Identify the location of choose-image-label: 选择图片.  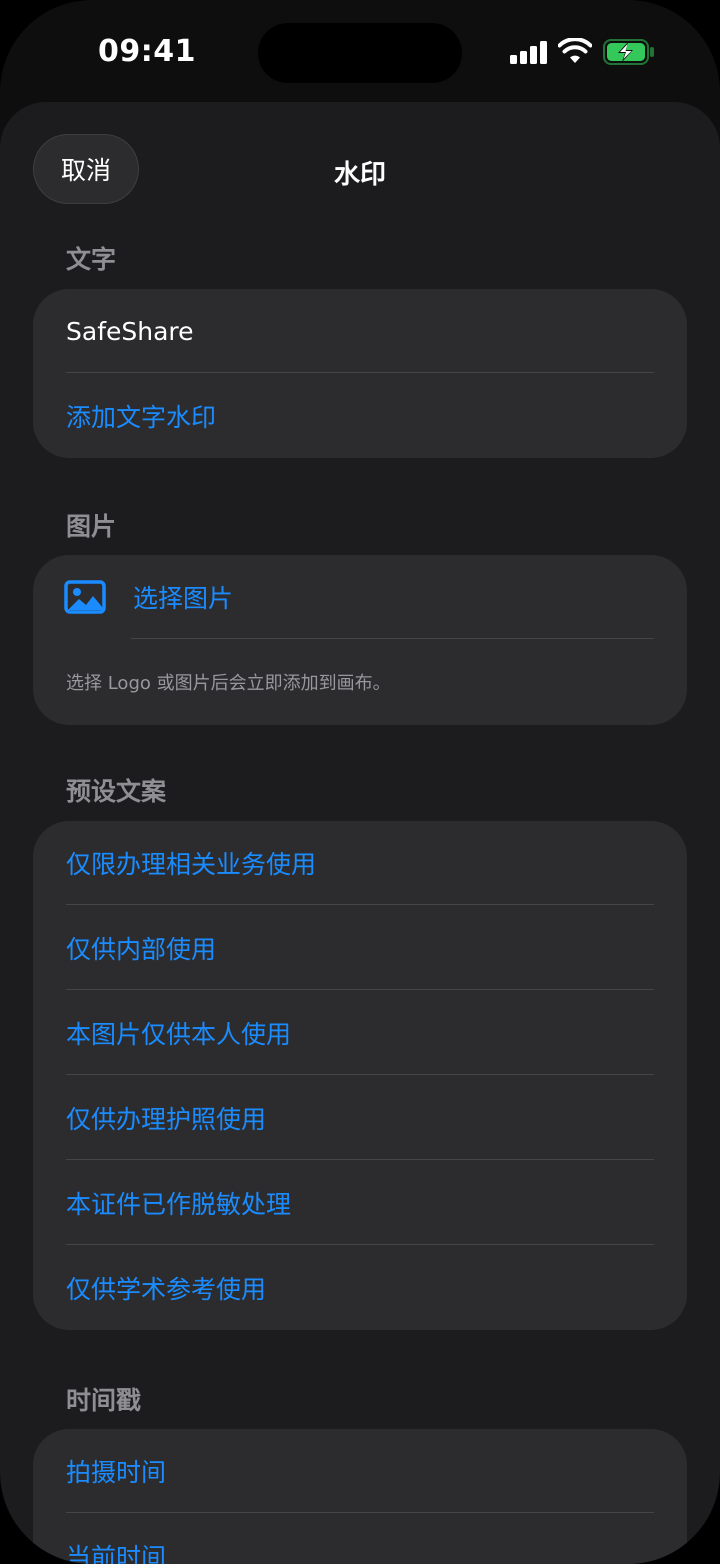
(183, 598).